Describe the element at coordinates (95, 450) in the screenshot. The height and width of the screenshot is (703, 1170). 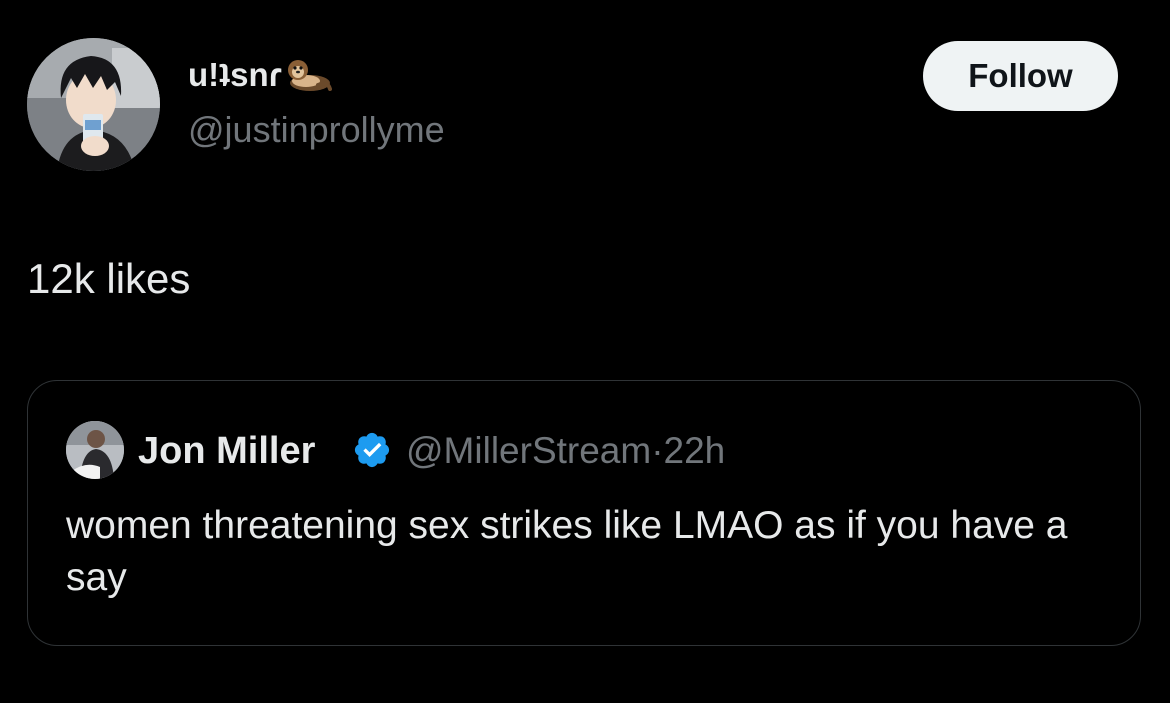
I see `quoted-author-avatar` at that location.